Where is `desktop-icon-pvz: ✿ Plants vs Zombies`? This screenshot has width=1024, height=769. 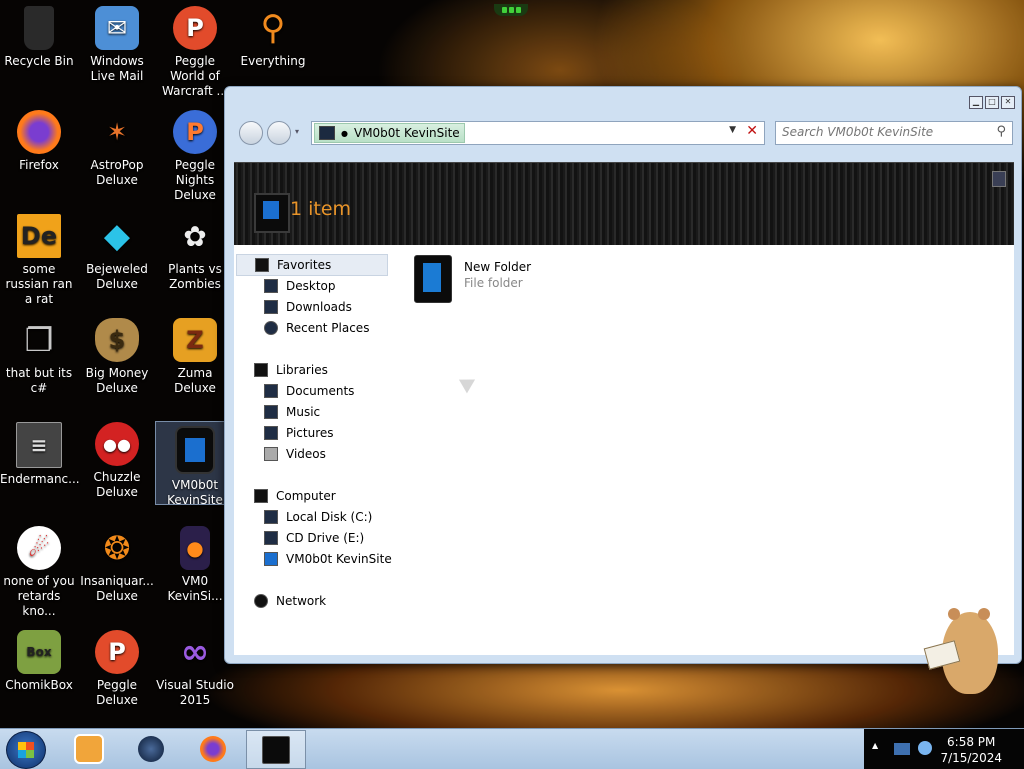 desktop-icon-pvz: ✿ Plants vs Zombies is located at coordinates (195, 253).